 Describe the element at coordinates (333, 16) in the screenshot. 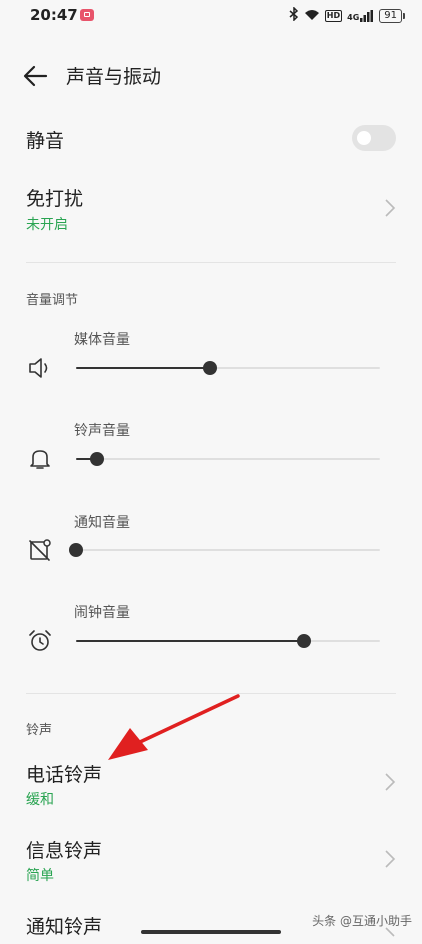

I see `hd-icon: HD` at that location.